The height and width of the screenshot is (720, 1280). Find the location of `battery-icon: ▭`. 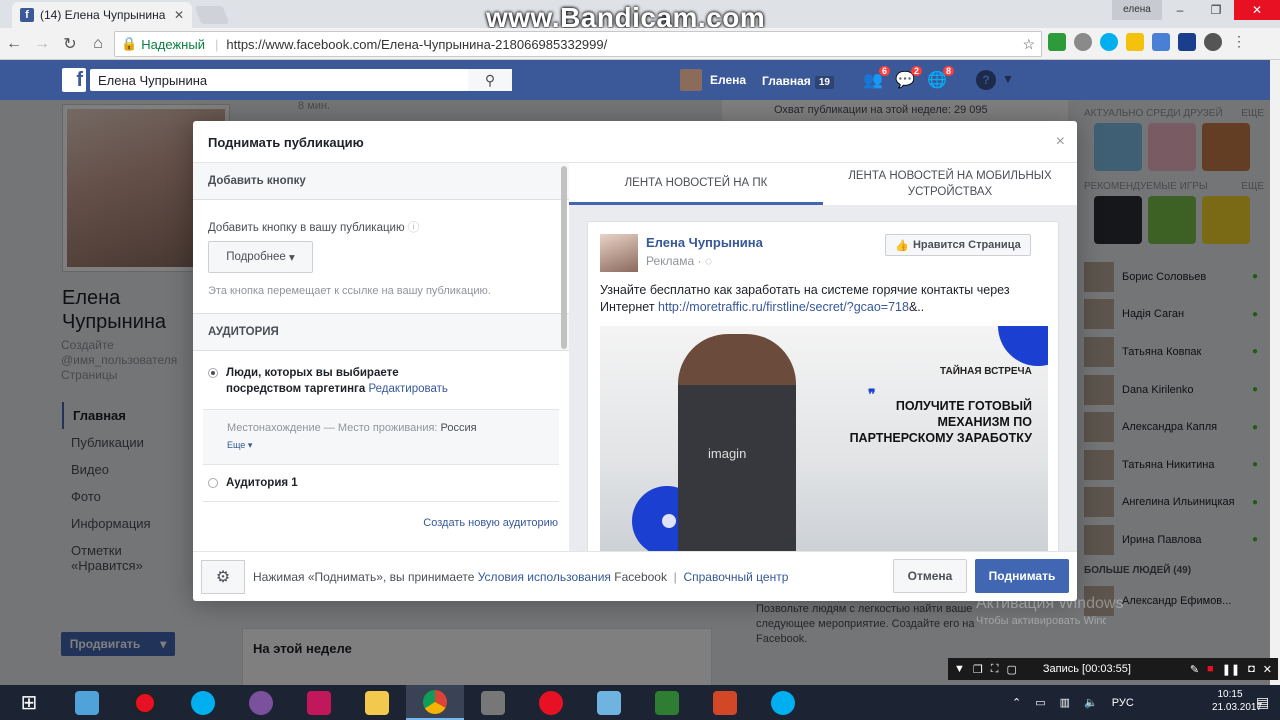

battery-icon: ▭ is located at coordinates (1040, 702).